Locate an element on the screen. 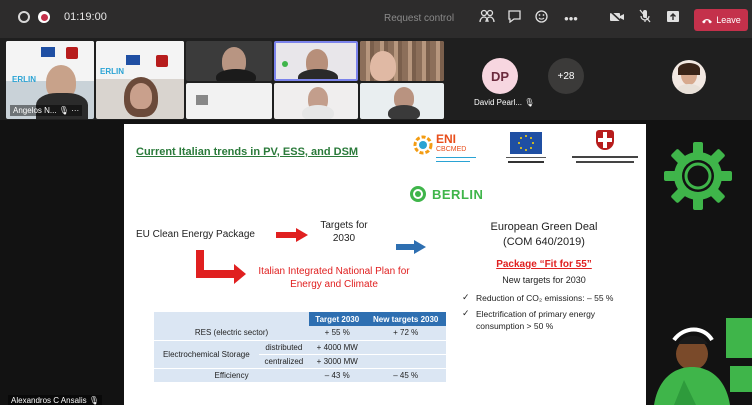 Image resolution: width=752 pixels, height=405 pixels. bullet-electrification-1: Electrification of primary energy is located at coordinates (536, 314).